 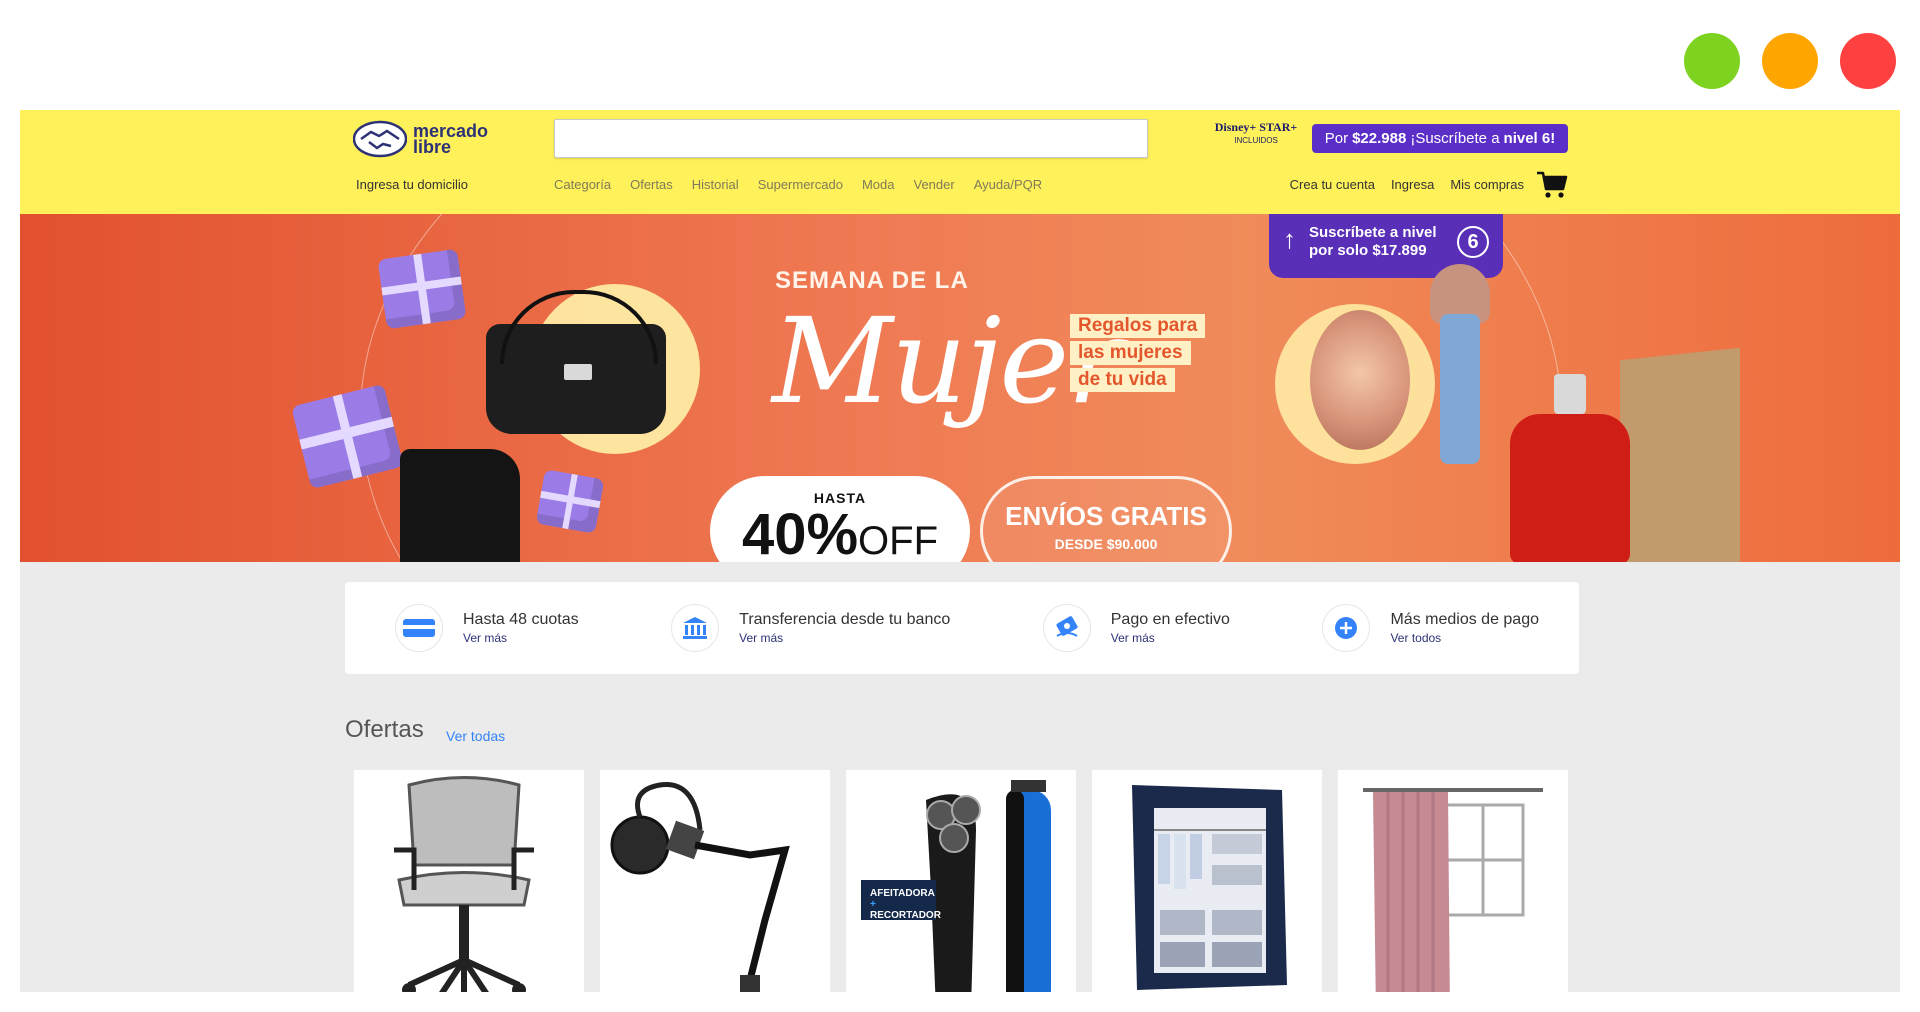 I want to click on level-badge: 6, so click(x=1473, y=242).